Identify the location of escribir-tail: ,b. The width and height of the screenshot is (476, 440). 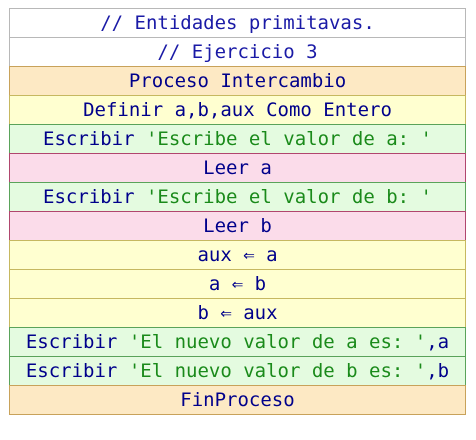
(438, 371).